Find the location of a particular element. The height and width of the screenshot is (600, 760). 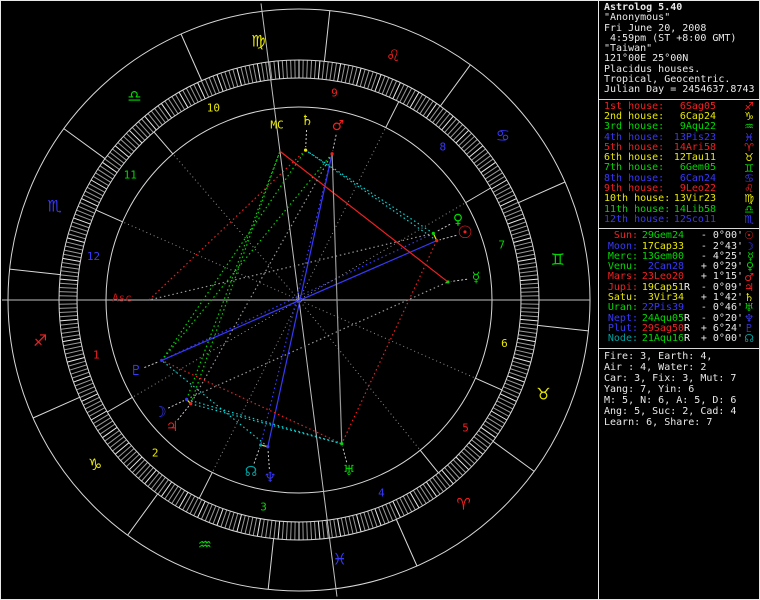

planet-dot-node is located at coordinates (261, 445).